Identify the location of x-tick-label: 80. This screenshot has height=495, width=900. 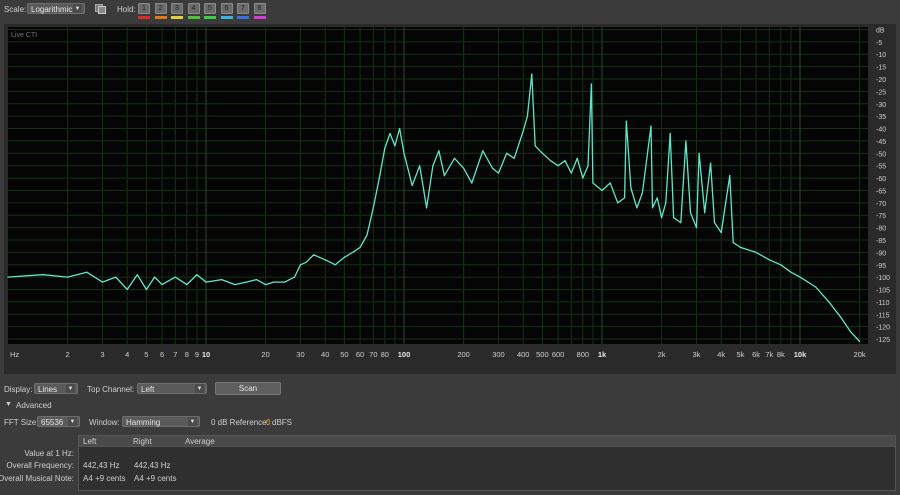
(385, 354).